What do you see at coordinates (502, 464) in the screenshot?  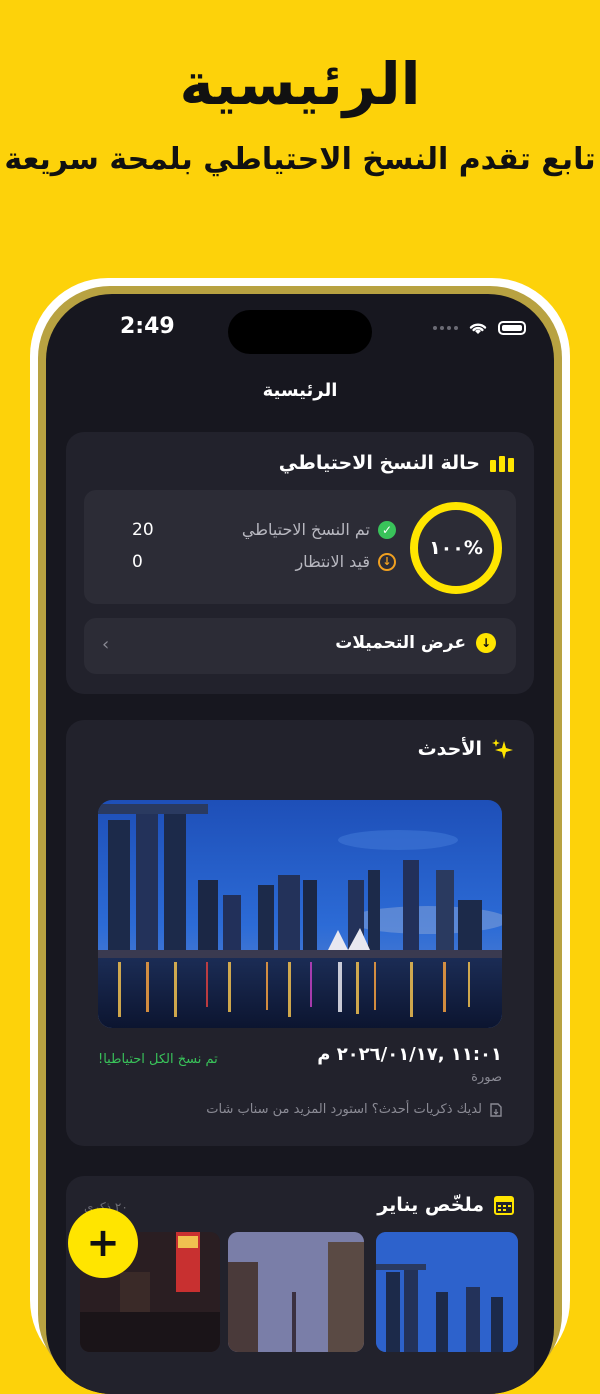 I see `bars-icon` at bounding box center [502, 464].